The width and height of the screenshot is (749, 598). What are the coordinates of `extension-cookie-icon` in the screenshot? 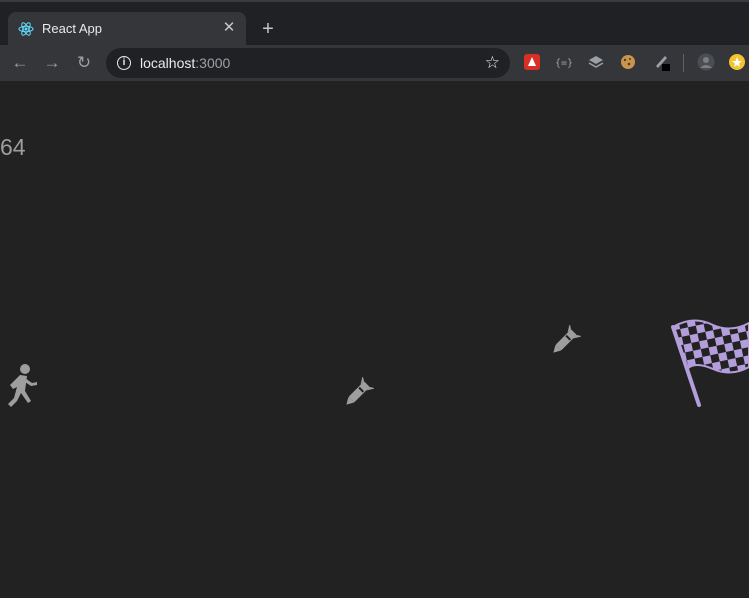 It's located at (628, 62).